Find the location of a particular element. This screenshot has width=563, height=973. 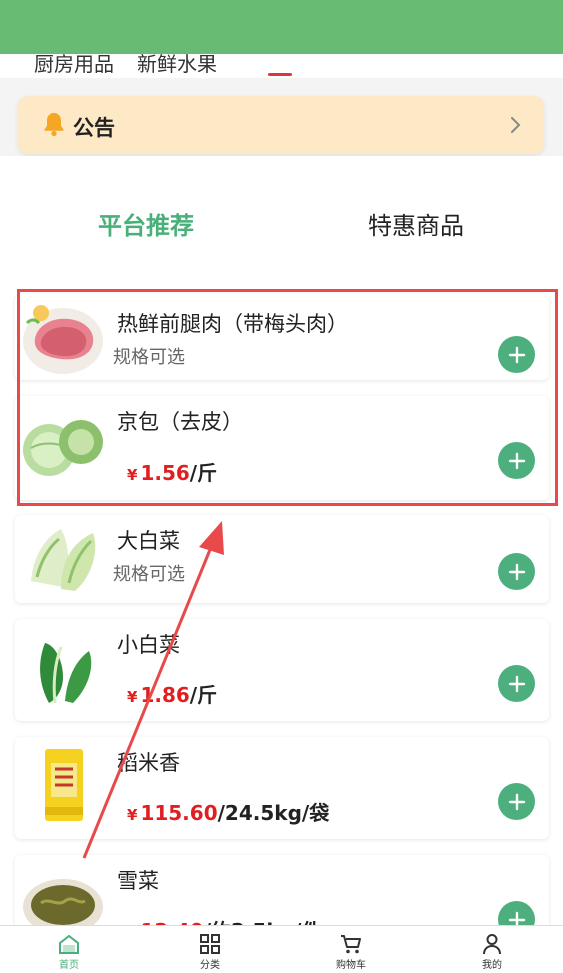

chevron-right-icon is located at coordinates (516, 125).